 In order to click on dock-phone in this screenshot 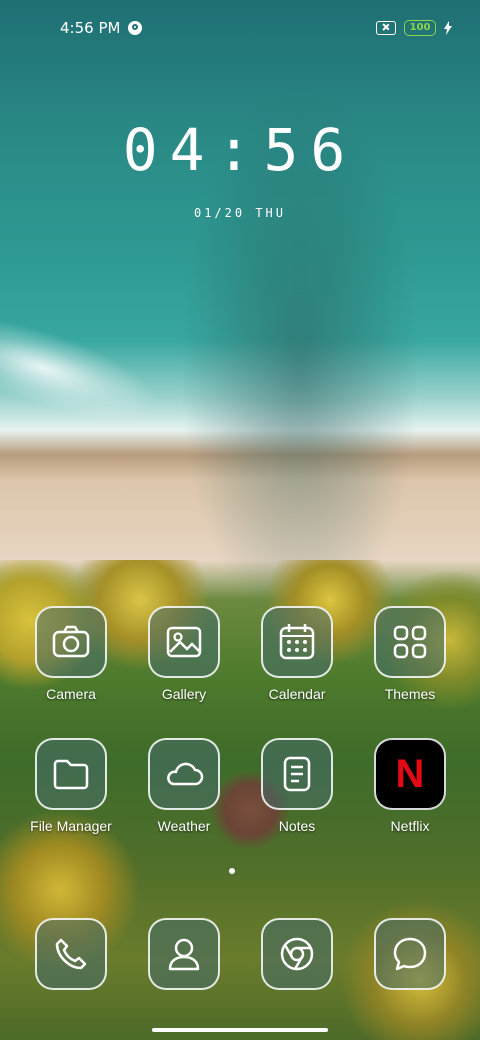, I will do `click(71, 954)`.